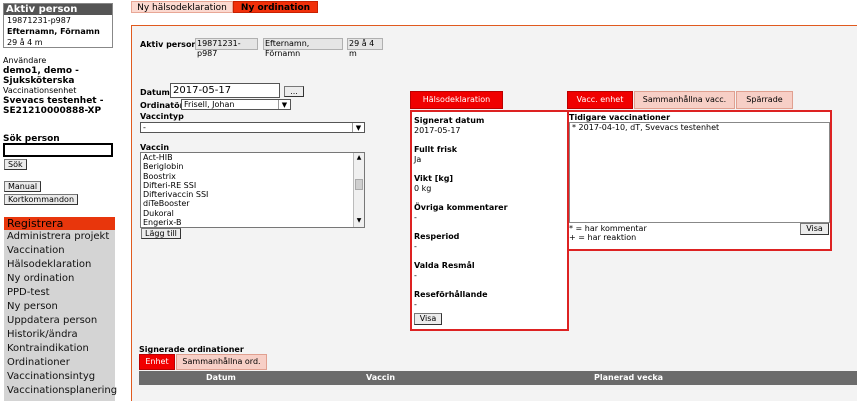 The image size is (857, 401). I want to click on field-value: Ja, so click(418, 159).